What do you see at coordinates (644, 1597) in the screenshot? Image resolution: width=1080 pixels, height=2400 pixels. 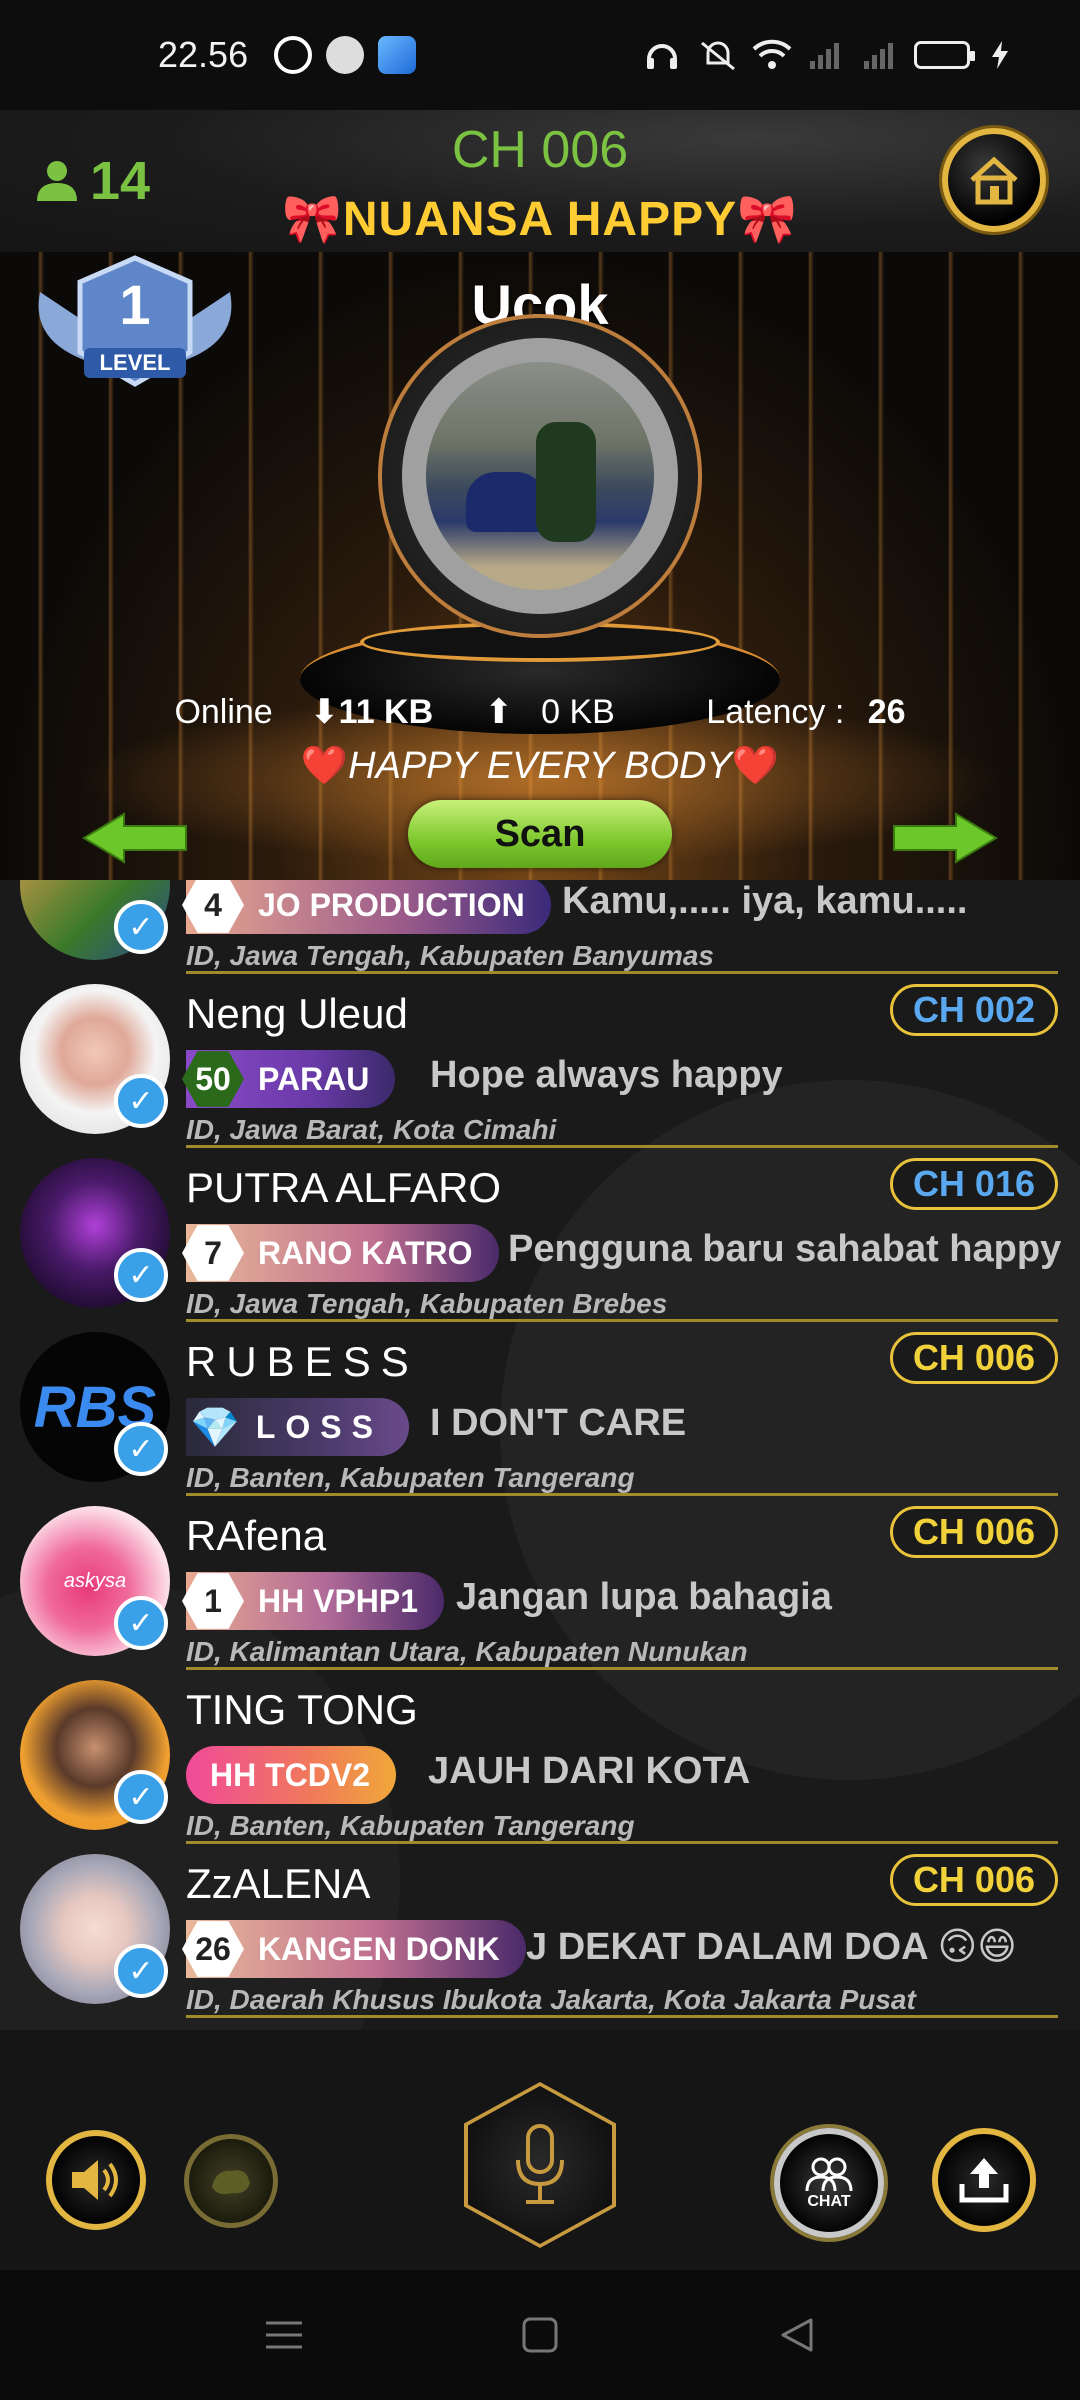 I see `user-status: Jangan lupa bahagia` at bounding box center [644, 1597].